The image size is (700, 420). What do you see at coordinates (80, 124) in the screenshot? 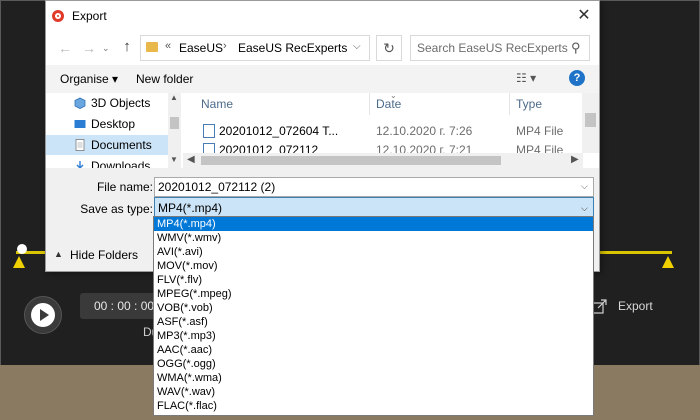
I see `desktop-icon` at bounding box center [80, 124].